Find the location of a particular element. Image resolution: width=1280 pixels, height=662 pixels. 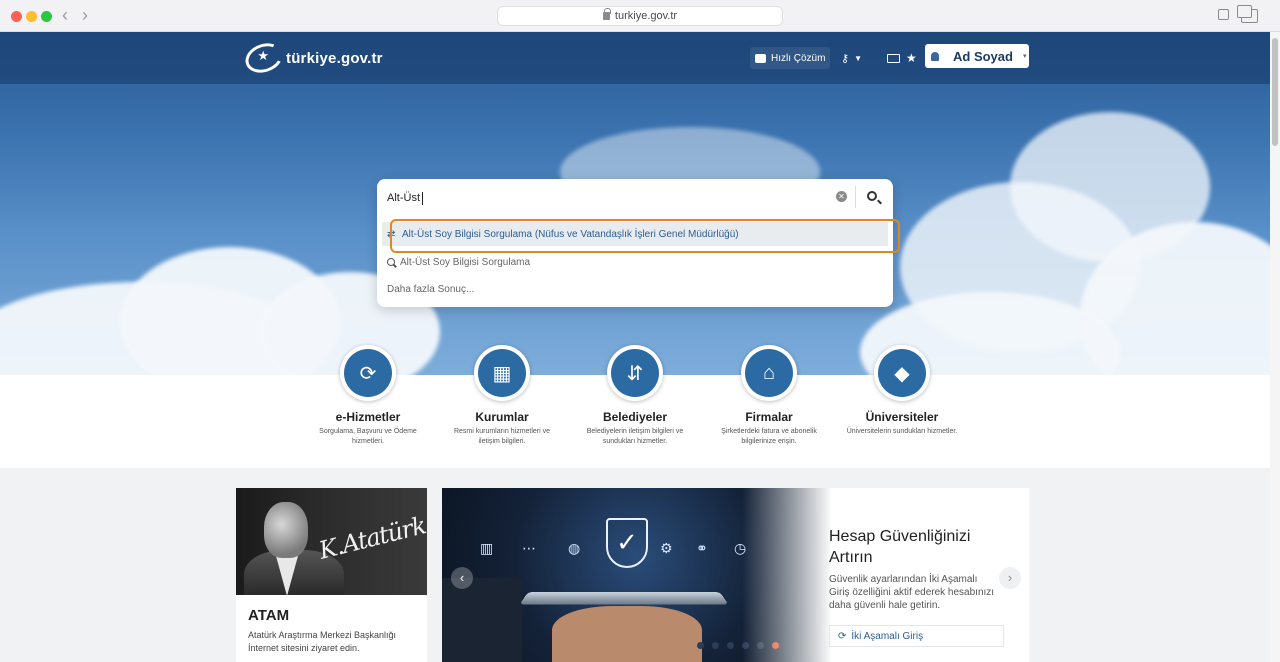

address-bar: turkiye.gov.tr is located at coordinates (640, 16).